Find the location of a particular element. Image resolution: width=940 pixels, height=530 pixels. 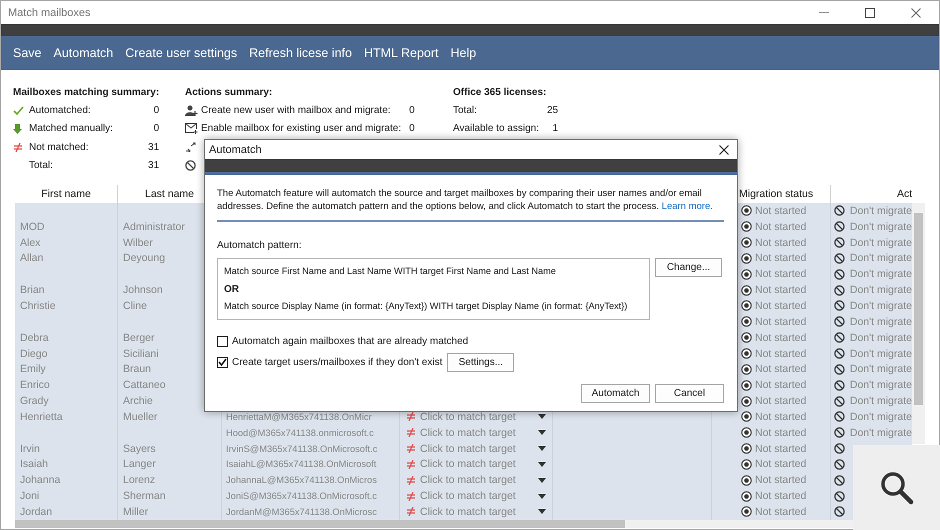

close-button is located at coordinates (724, 149).